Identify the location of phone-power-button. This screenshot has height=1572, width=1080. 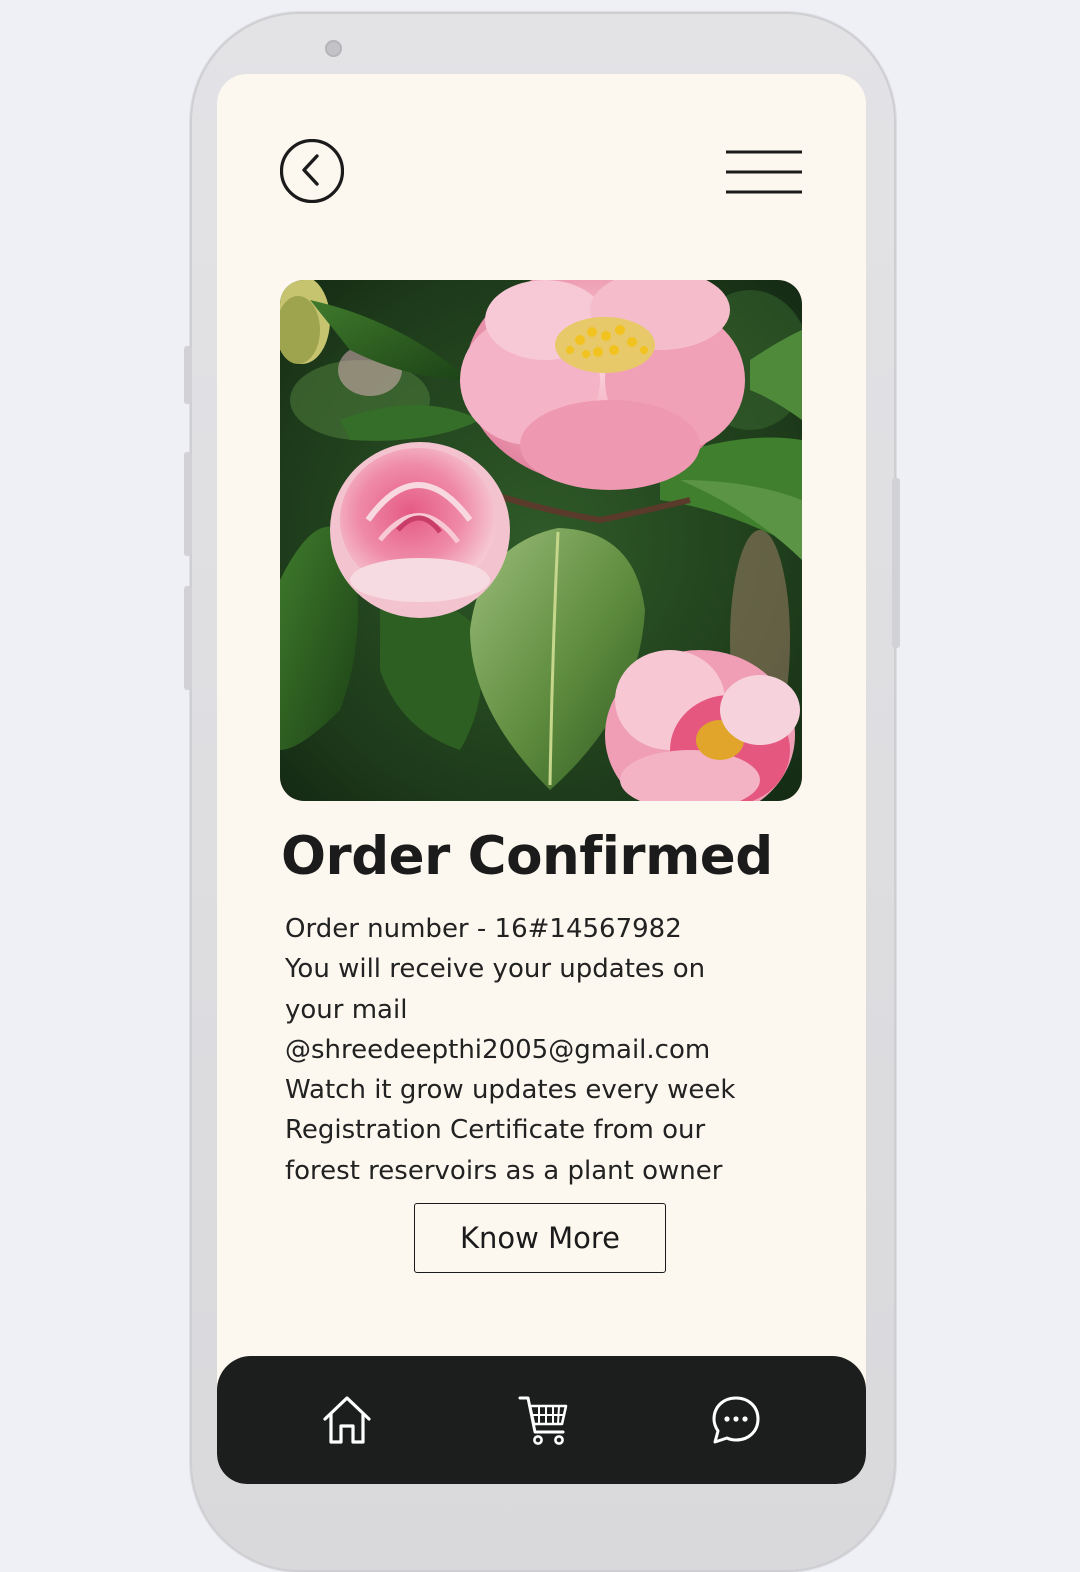
(896, 563).